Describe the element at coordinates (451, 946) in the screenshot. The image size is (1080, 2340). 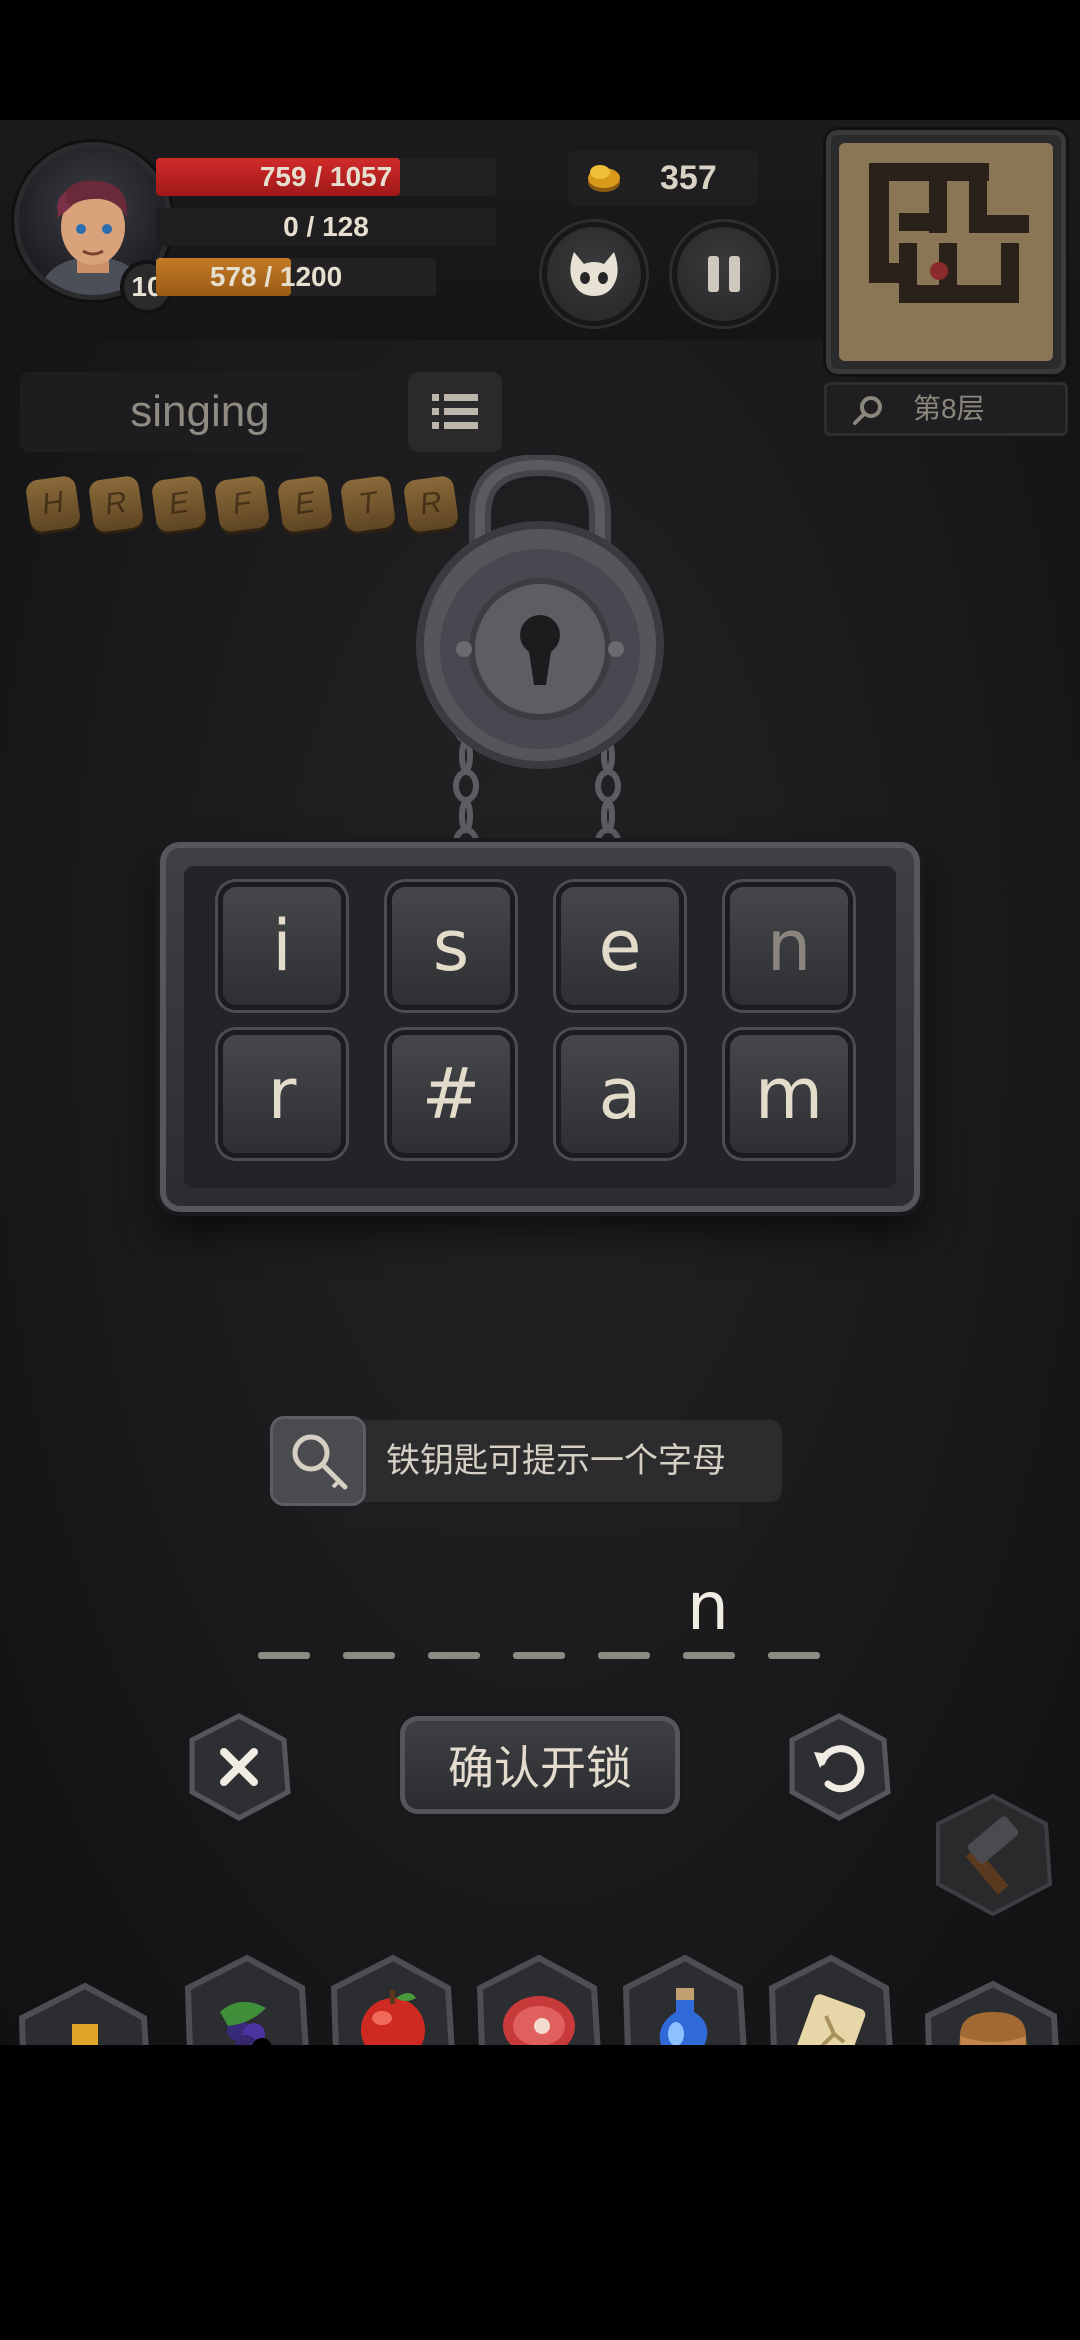
I see `letter-tile: s` at that location.